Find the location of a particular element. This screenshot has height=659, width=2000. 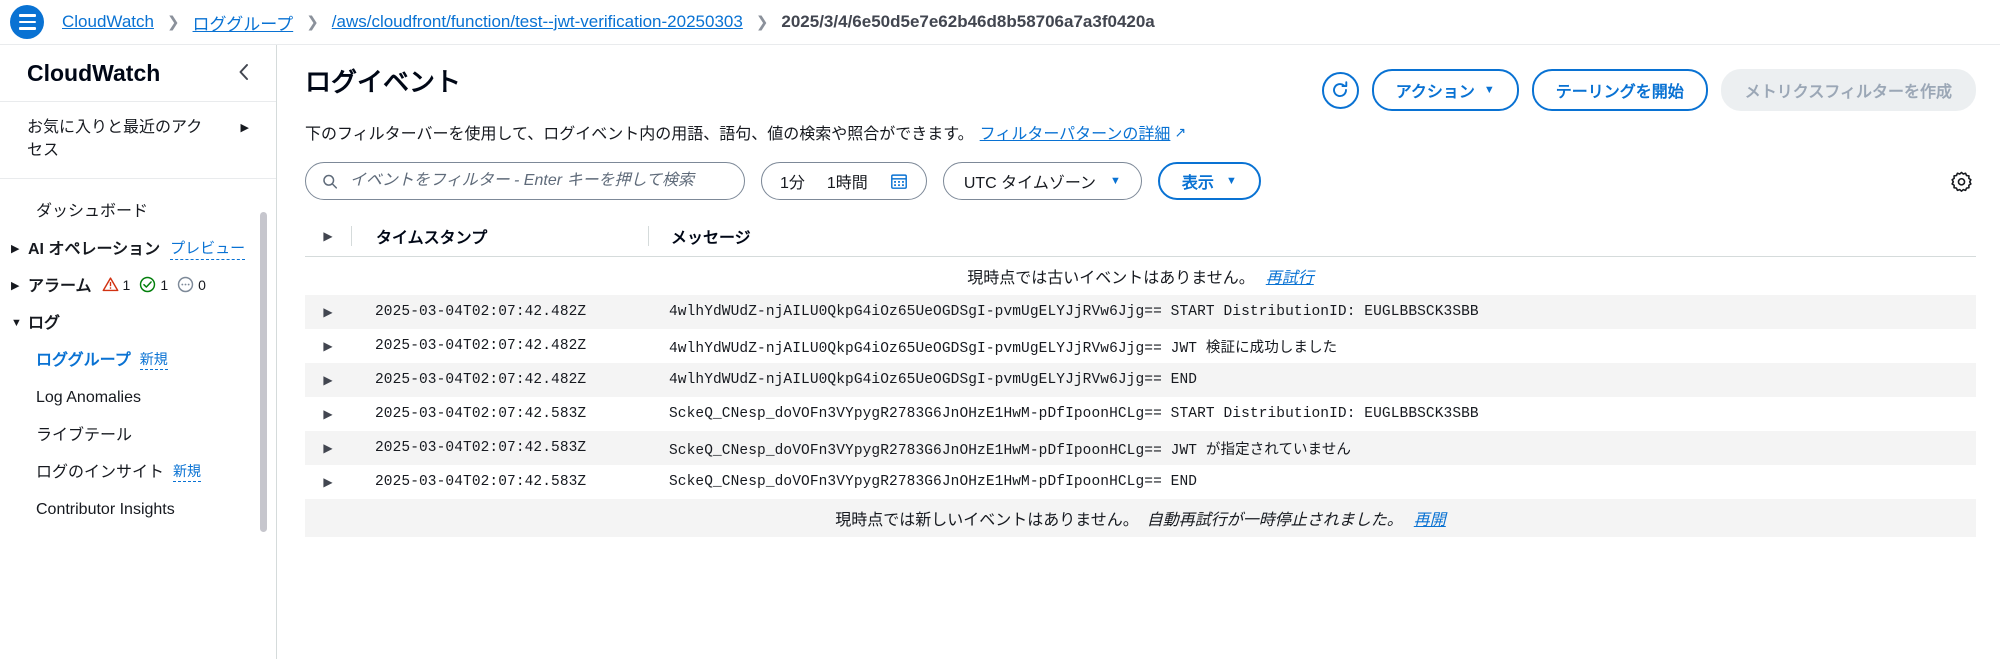

alarm-ok-group: 1 is located at coordinates (153, 285).